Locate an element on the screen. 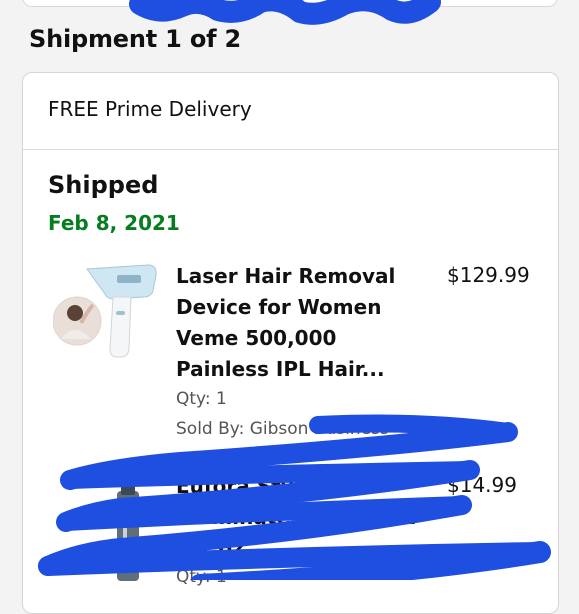  divider is located at coordinates (290, 149).